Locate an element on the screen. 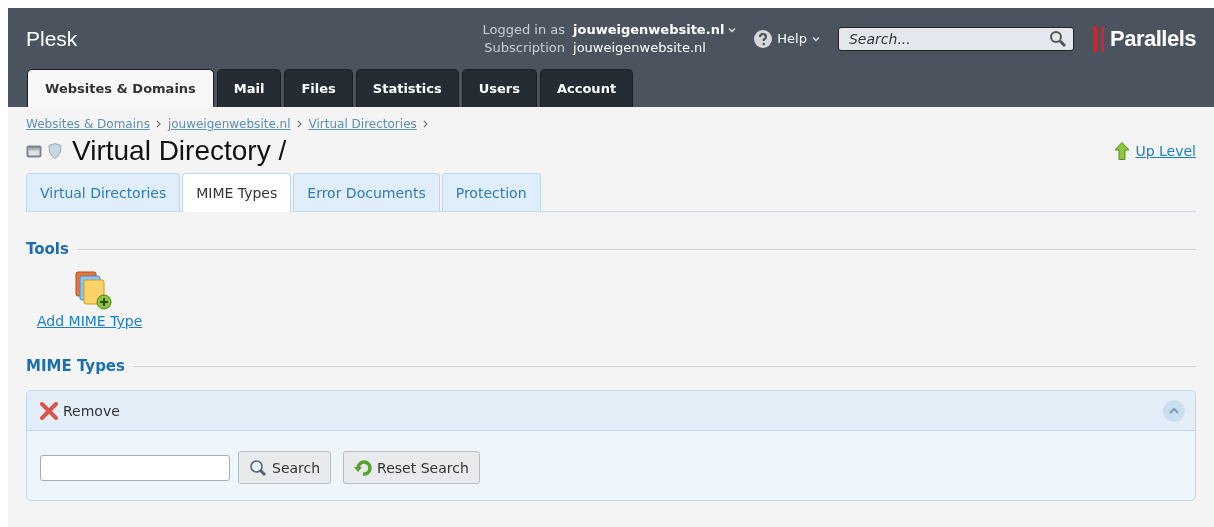 The width and height of the screenshot is (1214, 527). nav-tab: Statistics is located at coordinates (407, 88).